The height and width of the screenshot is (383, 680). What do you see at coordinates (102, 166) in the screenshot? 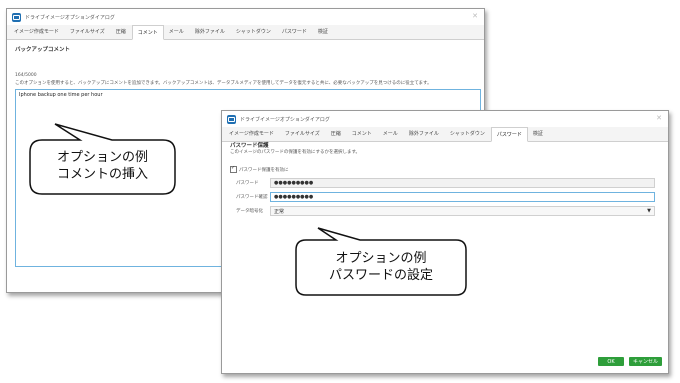
I see `callout-comment-text: オプションの例 コメントの挿入` at bounding box center [102, 166].